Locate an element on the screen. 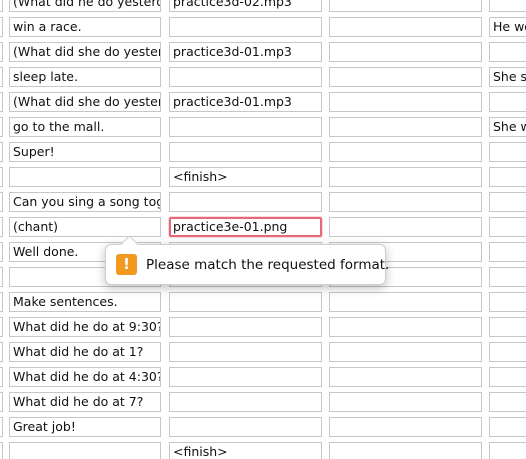 The width and height of the screenshot is (526, 459). text-field: go to the mall. is located at coordinates (85, 127).